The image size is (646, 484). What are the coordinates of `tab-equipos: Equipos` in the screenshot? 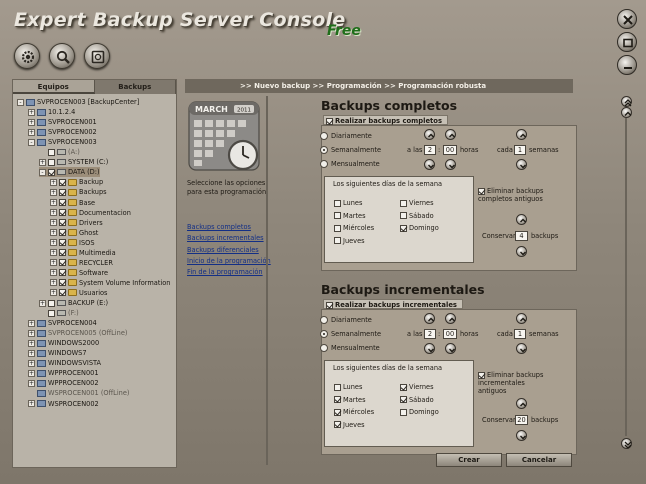 It's located at (54, 87).